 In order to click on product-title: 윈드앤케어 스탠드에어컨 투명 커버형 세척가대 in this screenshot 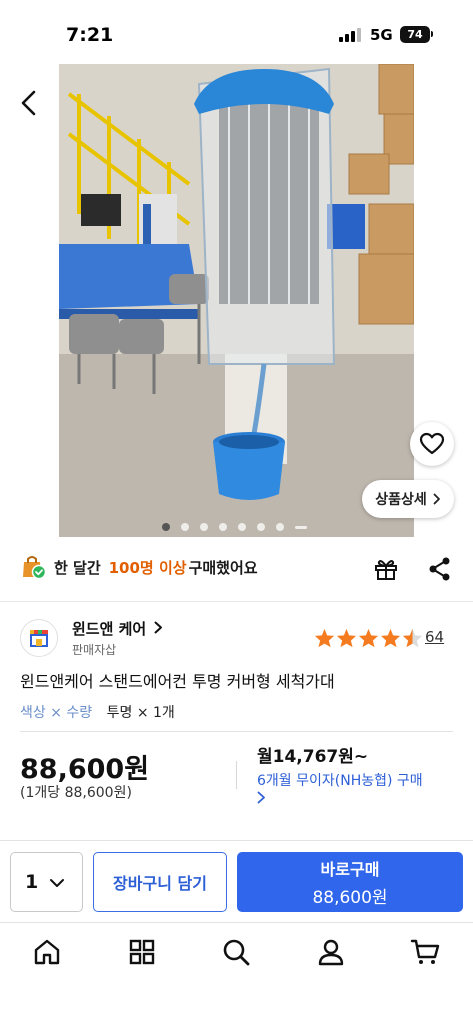, I will do `click(177, 681)`.